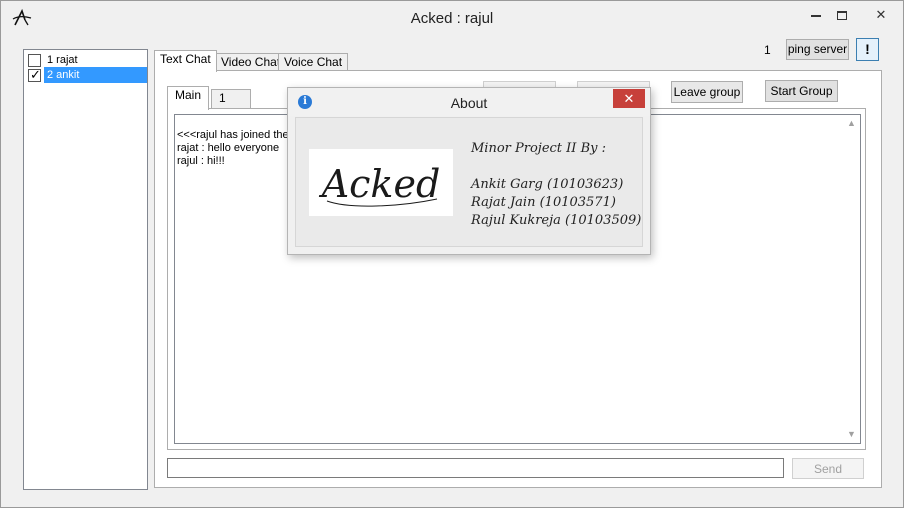 Image resolution: width=904 pixels, height=508 pixels. Describe the element at coordinates (828, 468) in the screenshot. I see `send-button: Send` at that location.